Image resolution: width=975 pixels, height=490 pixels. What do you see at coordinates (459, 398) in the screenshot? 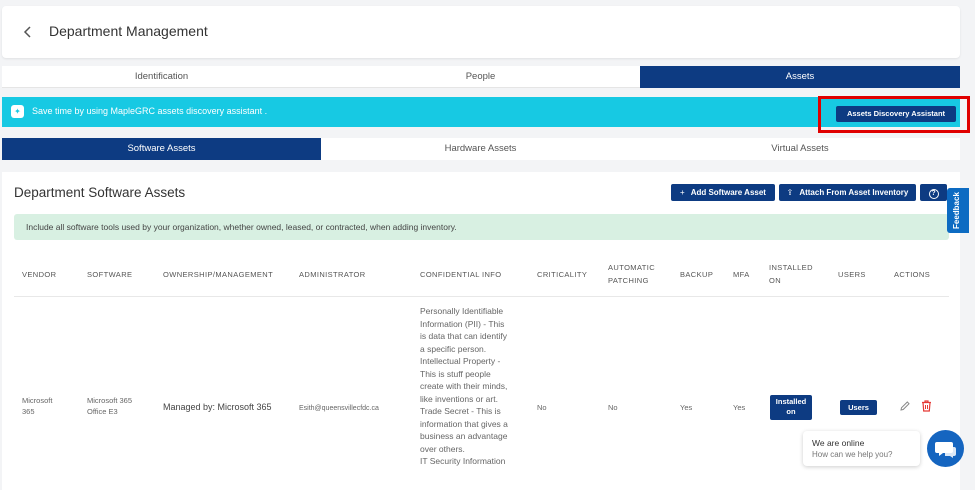
I see `conf-line: like inventions or art.` at bounding box center [459, 398].